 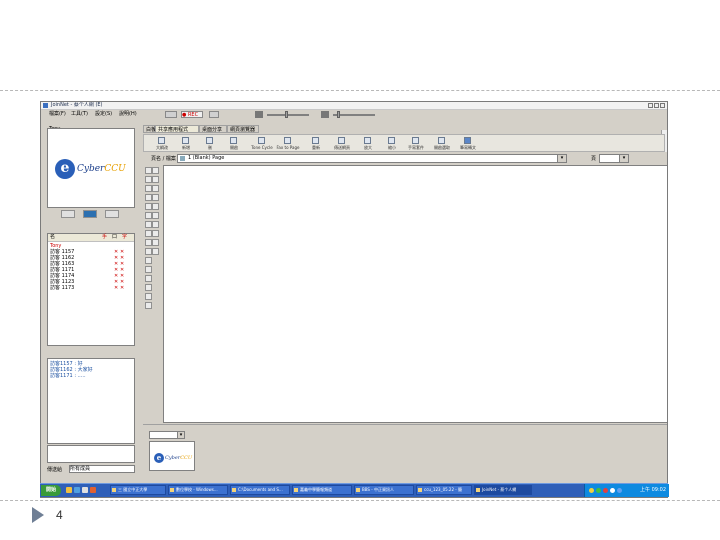 I want to click on menu-settings: 設定(S), so click(x=103, y=114).